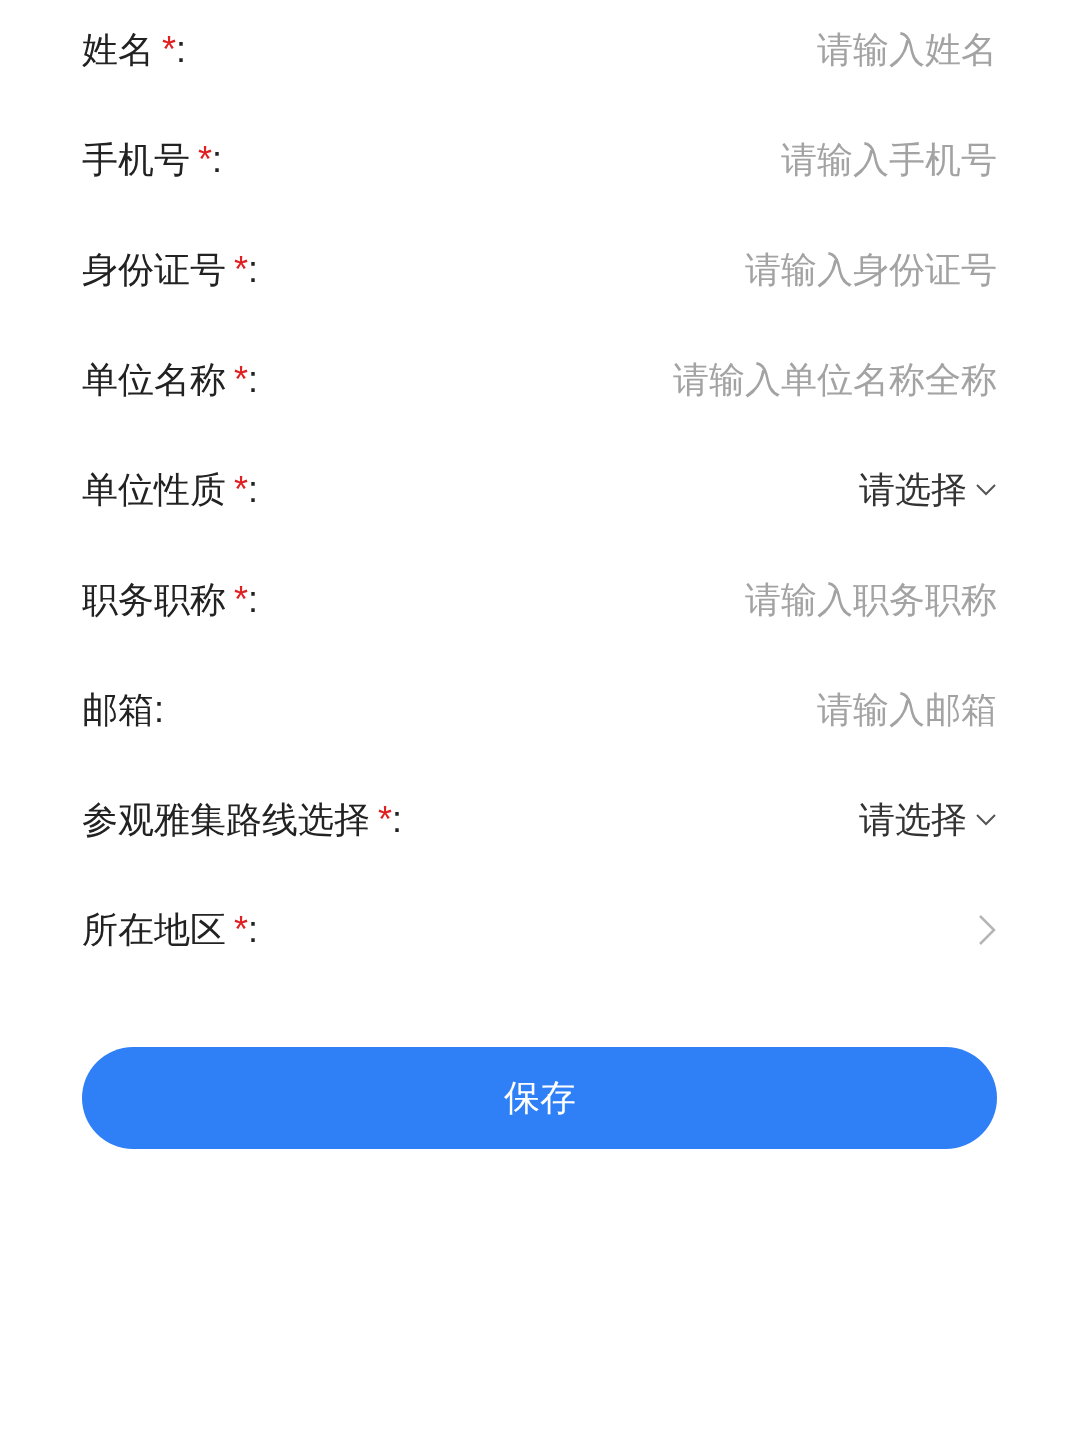 The width and height of the screenshot is (1080, 1442). I want to click on field-label: 身份证号 *:, so click(170, 270).